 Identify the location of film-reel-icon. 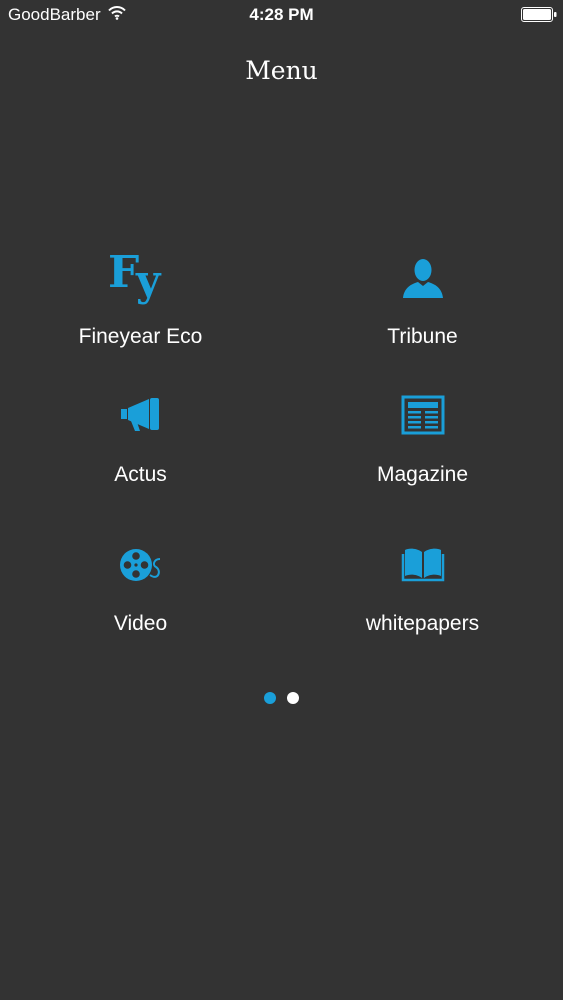
(140, 565).